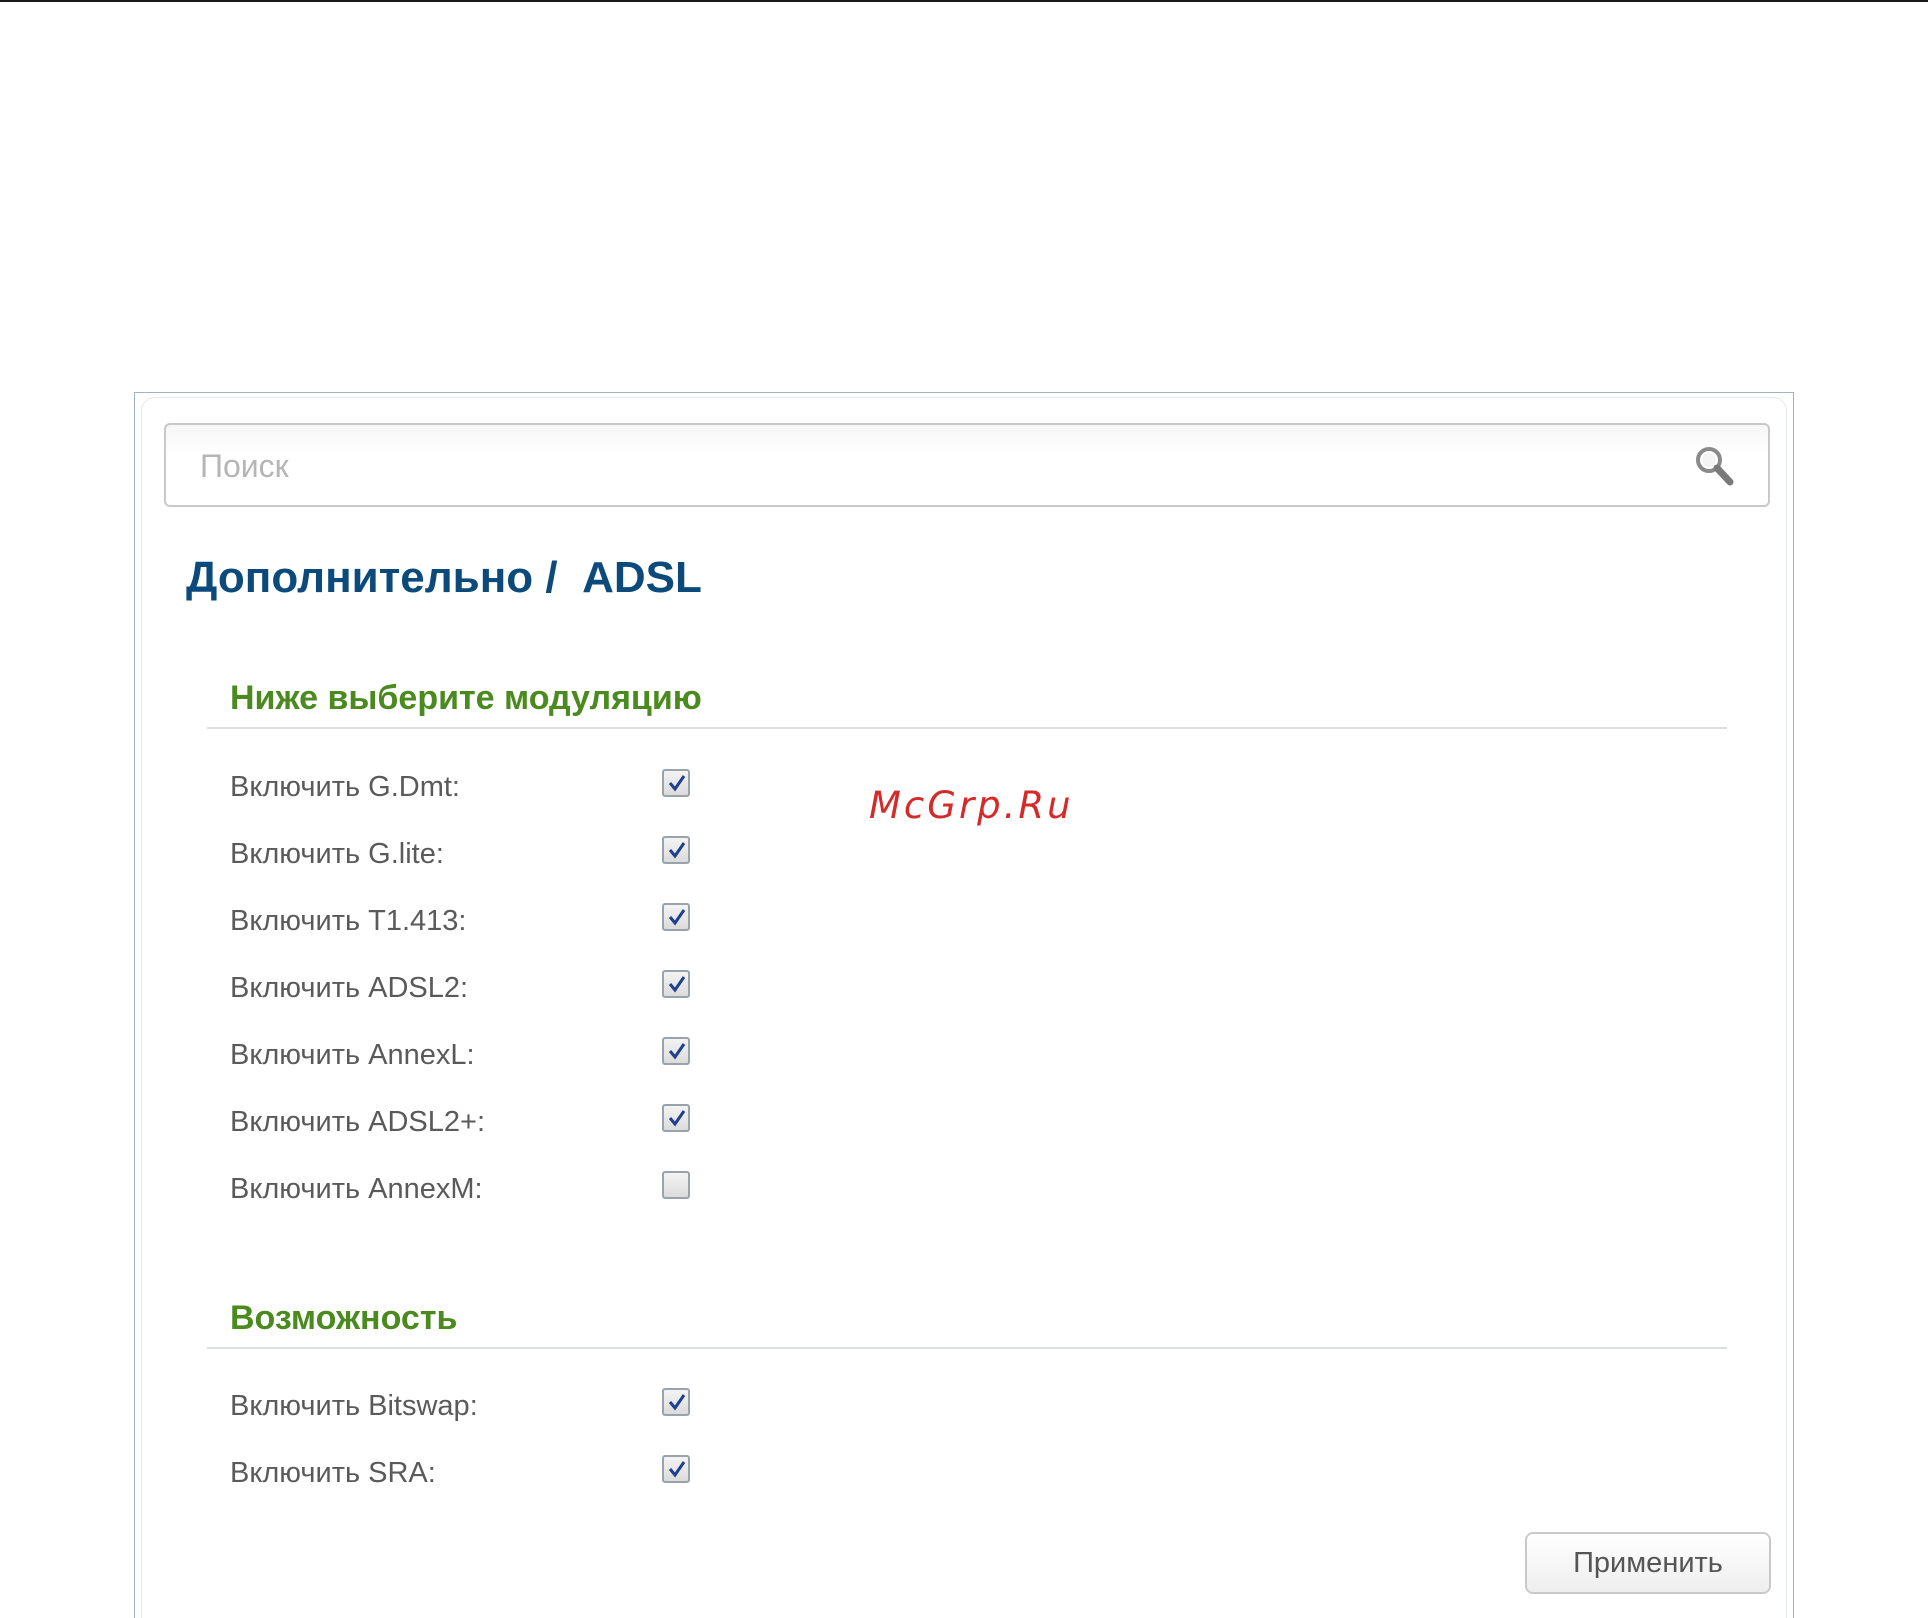 The width and height of the screenshot is (1928, 1618). What do you see at coordinates (530, 1055) in the screenshot?
I see `setting-row: Включить AnnexL:` at bounding box center [530, 1055].